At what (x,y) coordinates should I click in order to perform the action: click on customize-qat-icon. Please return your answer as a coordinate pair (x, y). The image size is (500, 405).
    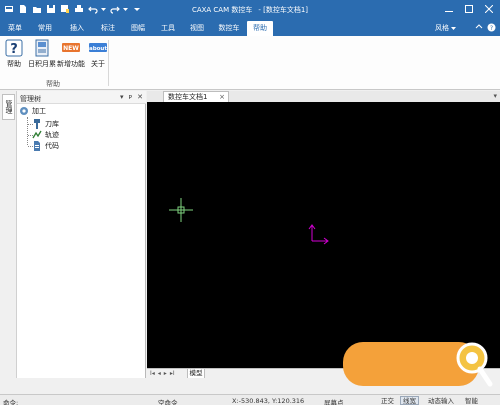
    Looking at the image, I should click on (136, 8).